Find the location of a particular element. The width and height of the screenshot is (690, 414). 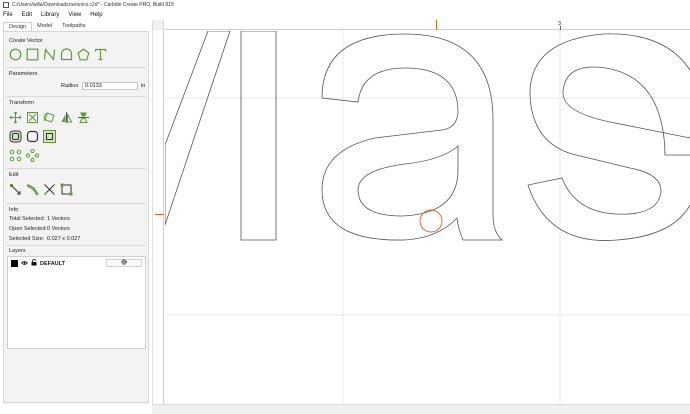

flip-icon is located at coordinates (83, 117).